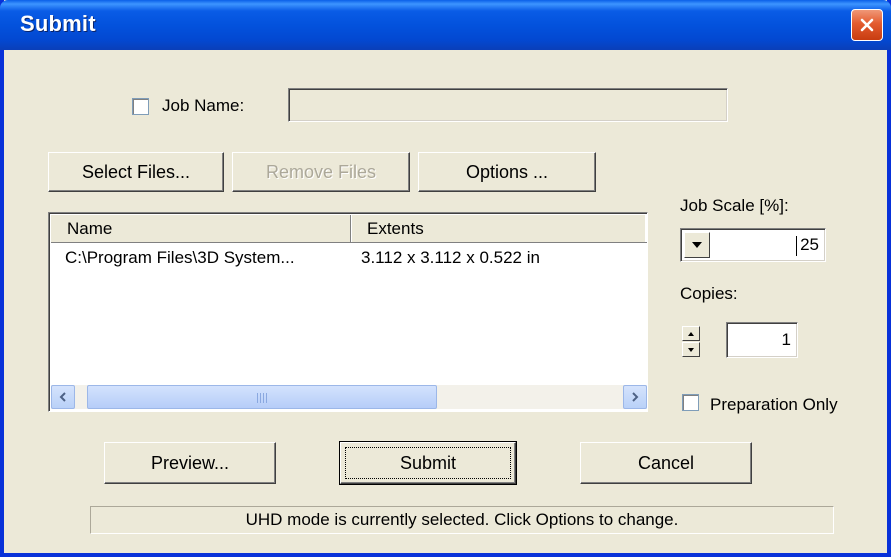 Image resolution: width=891 pixels, height=557 pixels. Describe the element at coordinates (499, 229) in the screenshot. I see `column-header-extents: Extents` at that location.